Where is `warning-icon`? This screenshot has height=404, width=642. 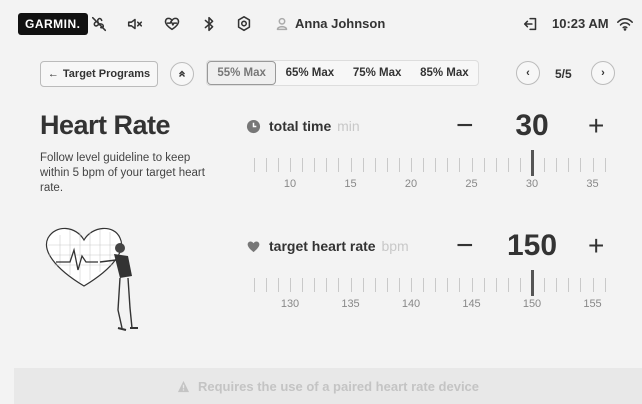 warning-icon is located at coordinates (183, 386).